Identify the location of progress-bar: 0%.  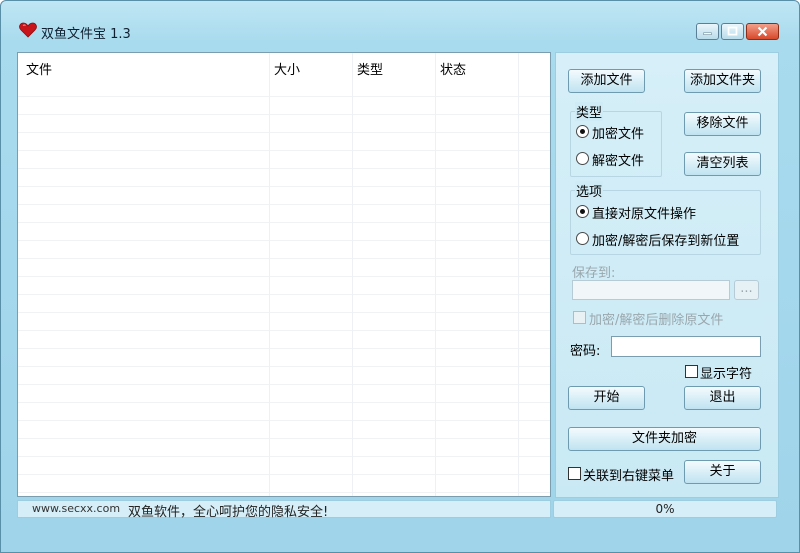
(665, 509).